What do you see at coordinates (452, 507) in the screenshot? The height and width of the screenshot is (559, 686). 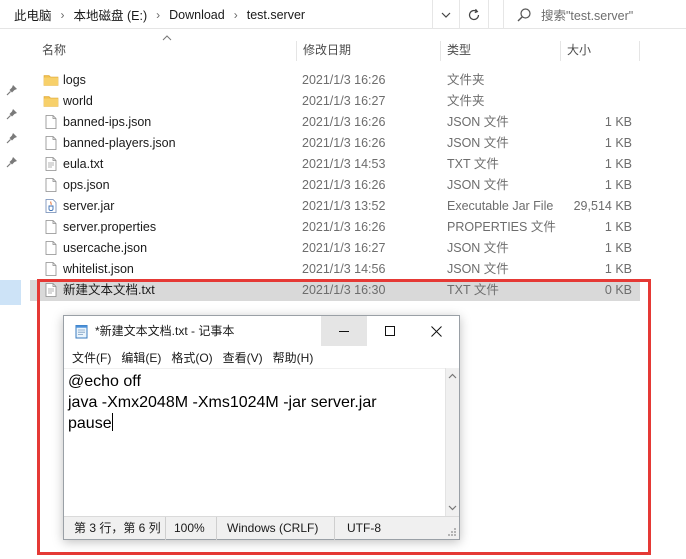 I see `scroll-down-icon` at bounding box center [452, 507].